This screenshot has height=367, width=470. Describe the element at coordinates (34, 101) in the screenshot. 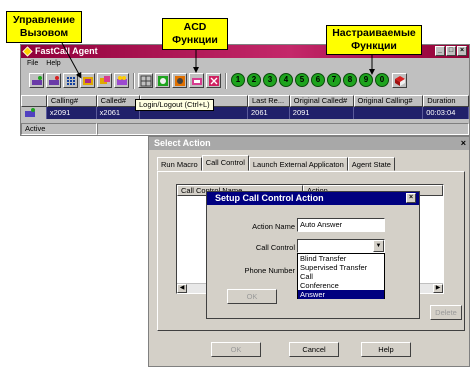

I see `col-icon` at that location.